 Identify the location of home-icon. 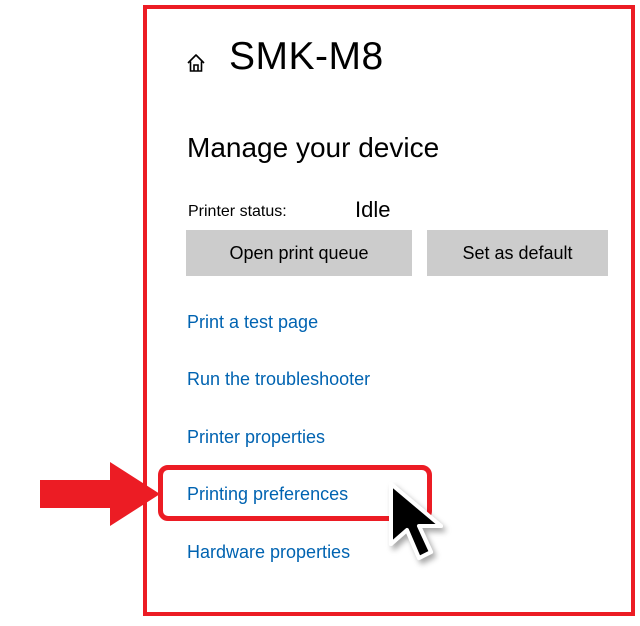
(196, 63).